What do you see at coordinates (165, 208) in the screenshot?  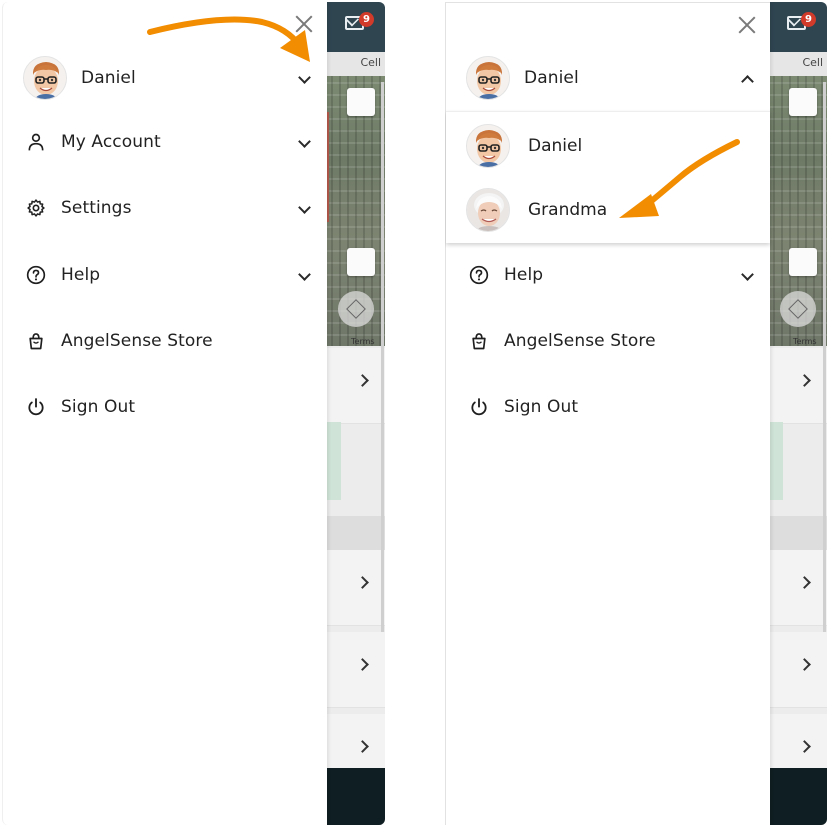 I see `menu-item-settings: Settings` at bounding box center [165, 208].